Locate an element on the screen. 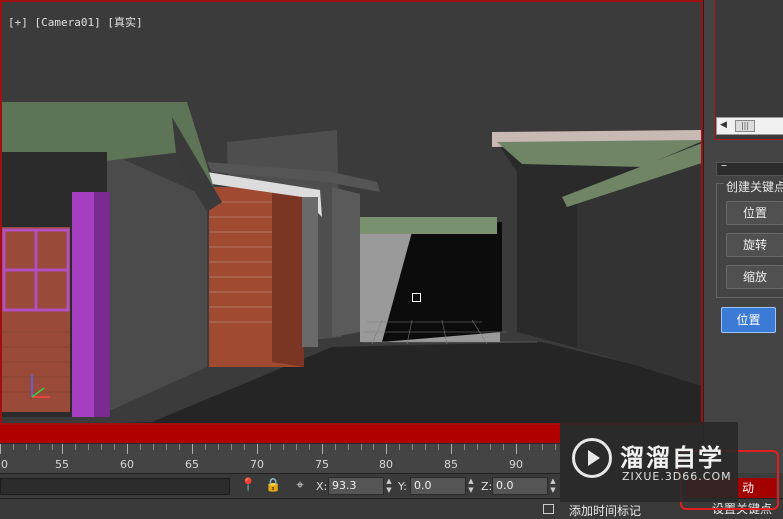 This screenshot has width=783, height=519. watermark-logo-icon is located at coordinates (592, 458).